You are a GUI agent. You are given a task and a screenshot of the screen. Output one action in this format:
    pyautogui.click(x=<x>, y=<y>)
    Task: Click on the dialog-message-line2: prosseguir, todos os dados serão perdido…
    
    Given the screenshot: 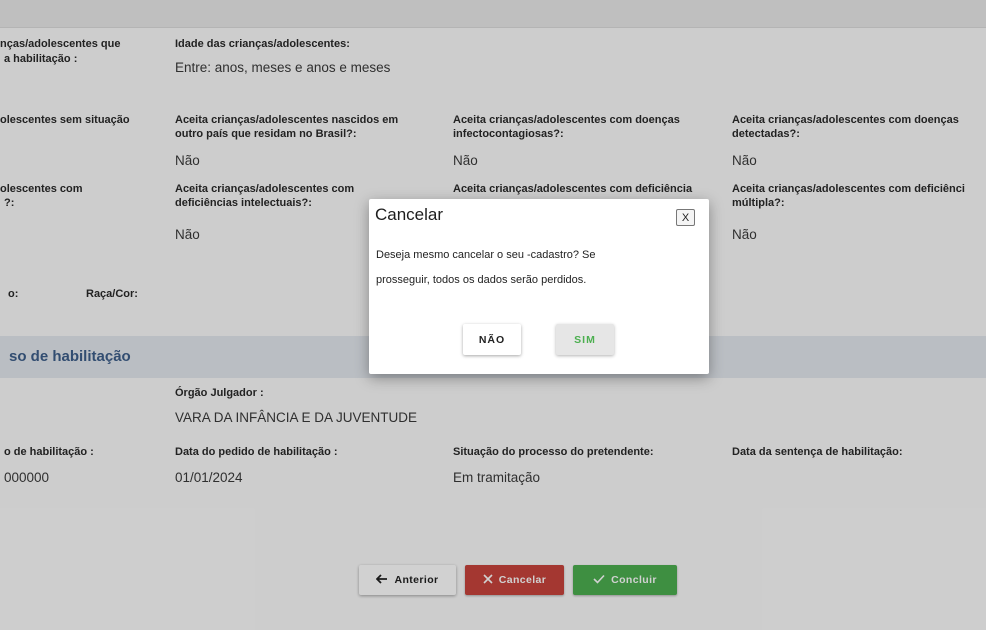 What is the action you would take?
    pyautogui.click(x=481, y=280)
    